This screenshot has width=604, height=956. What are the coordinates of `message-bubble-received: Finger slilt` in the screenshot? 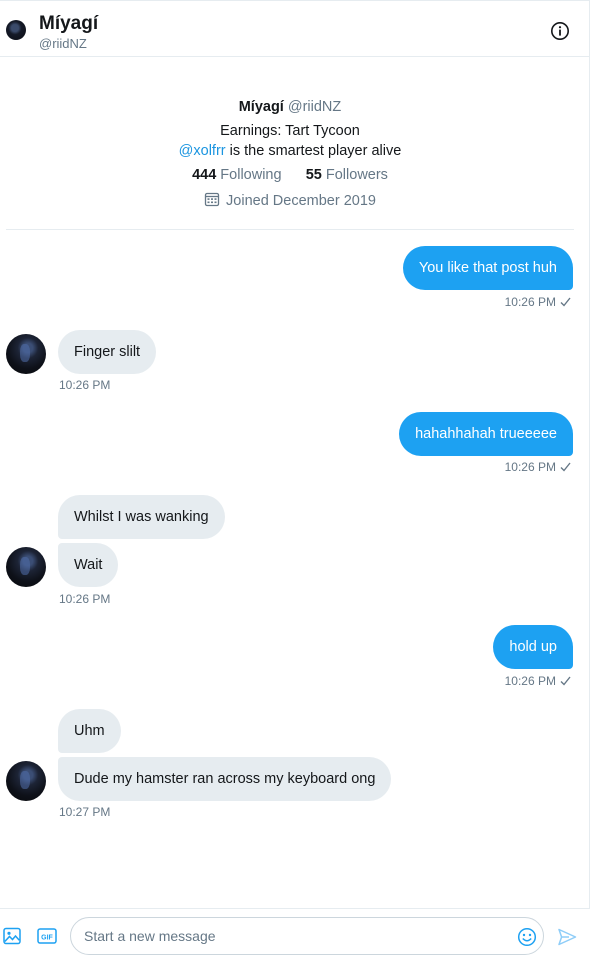 It's located at (107, 352).